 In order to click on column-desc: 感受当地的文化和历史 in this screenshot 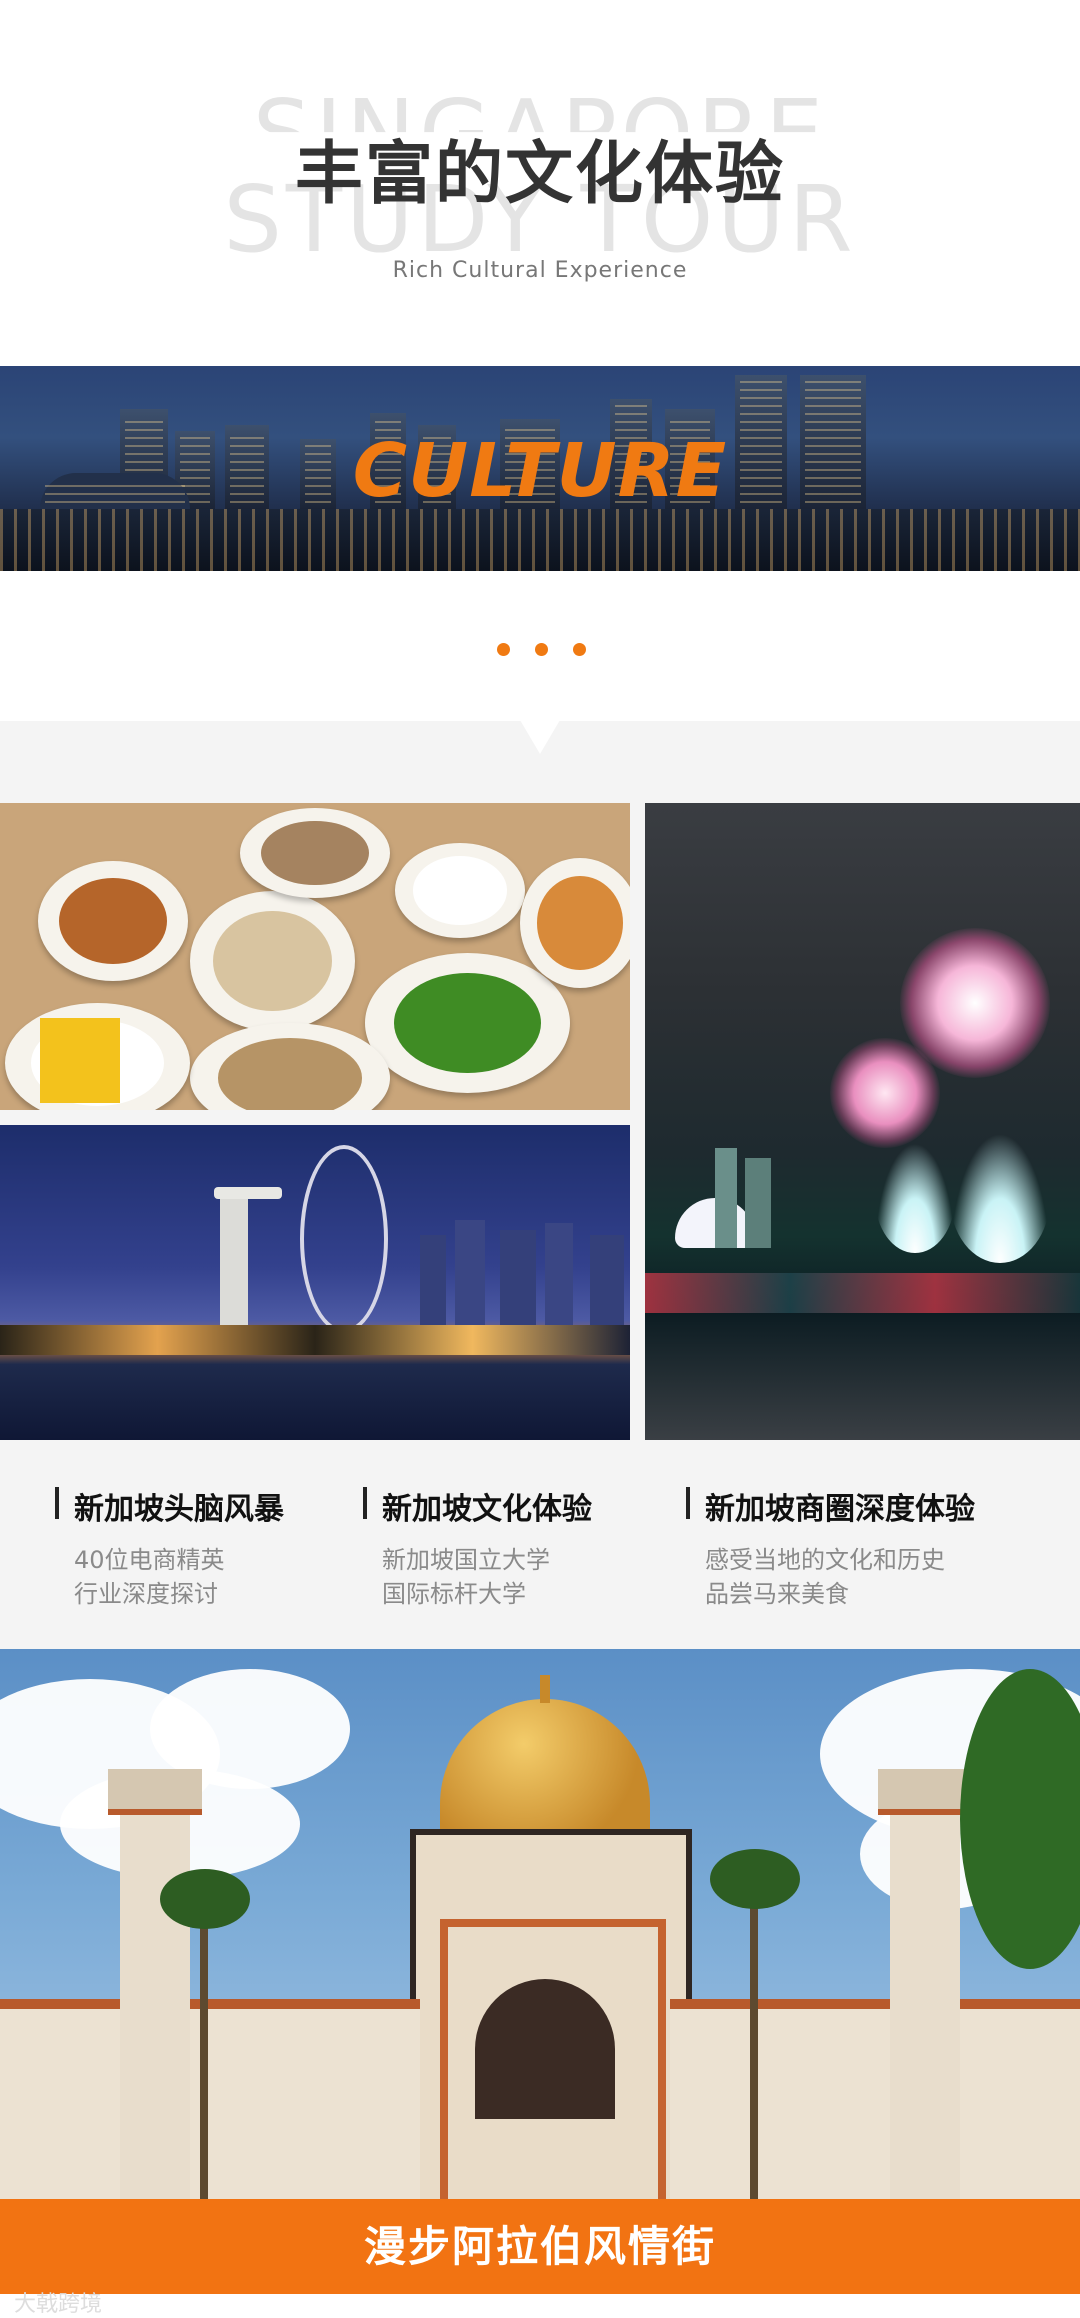, I will do `click(825, 1560)`.